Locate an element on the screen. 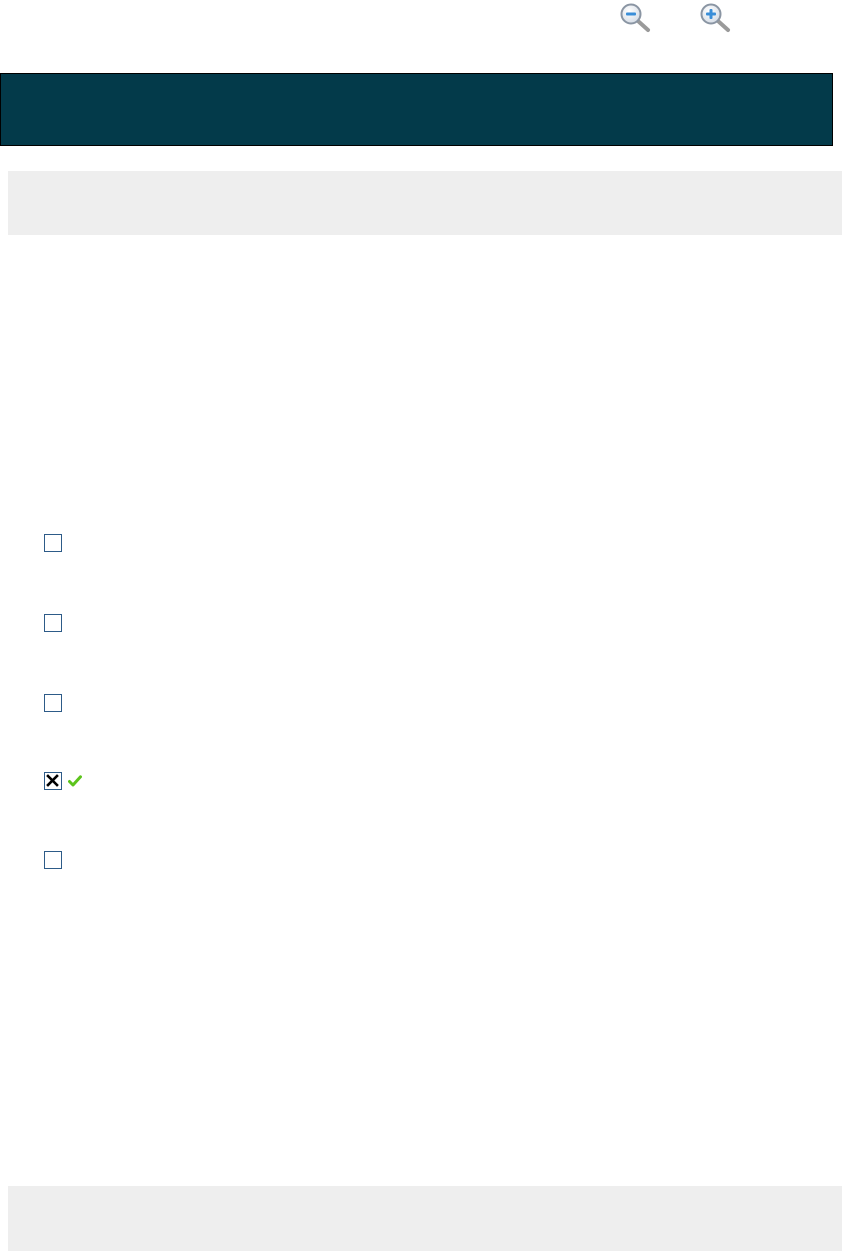 The image size is (842, 1251). header-bar is located at coordinates (416, 109).